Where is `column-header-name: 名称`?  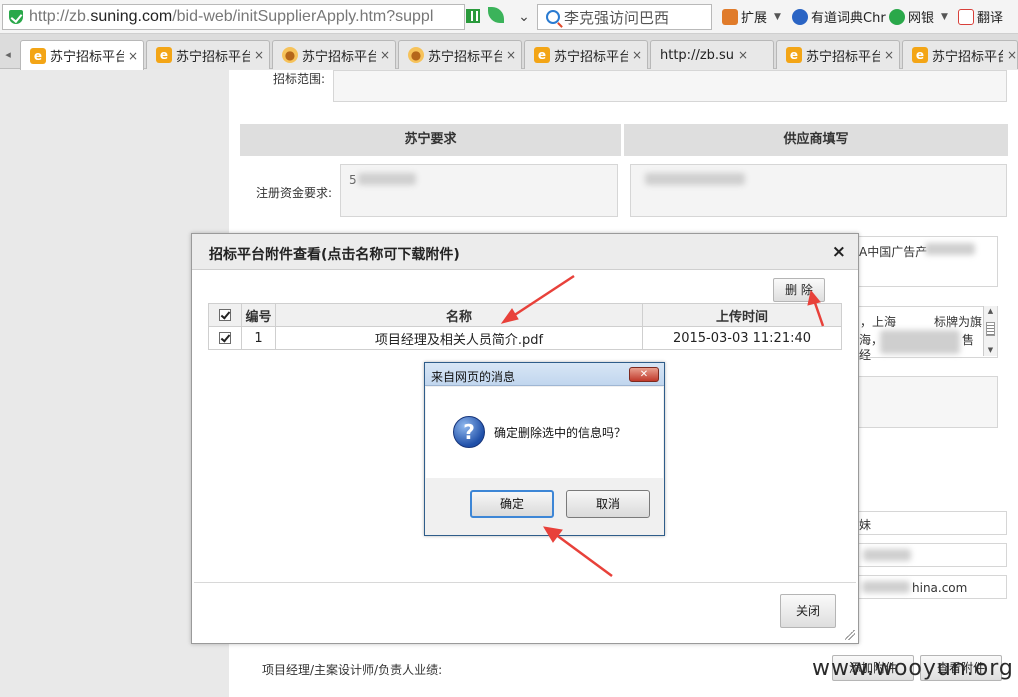 column-header-name: 名称 is located at coordinates (459, 315).